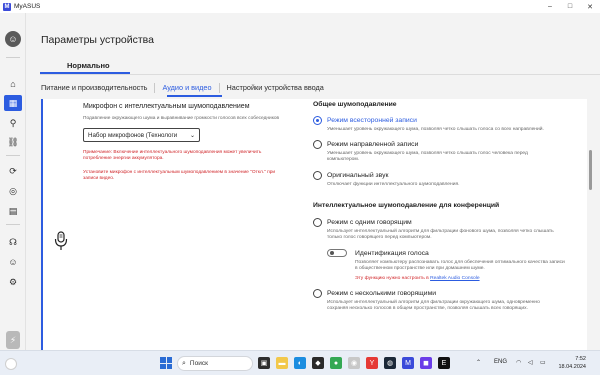 The height and width of the screenshot is (375, 600). I want to click on realtek-link-prefix: Эту функцию нужно настроить в, so click(392, 278).